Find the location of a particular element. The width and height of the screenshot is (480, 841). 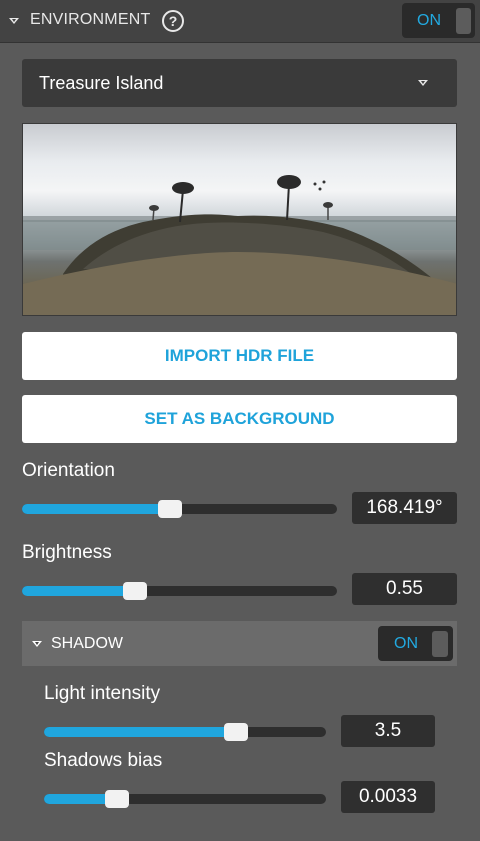

shadows-bias-slider is located at coordinates (185, 799).